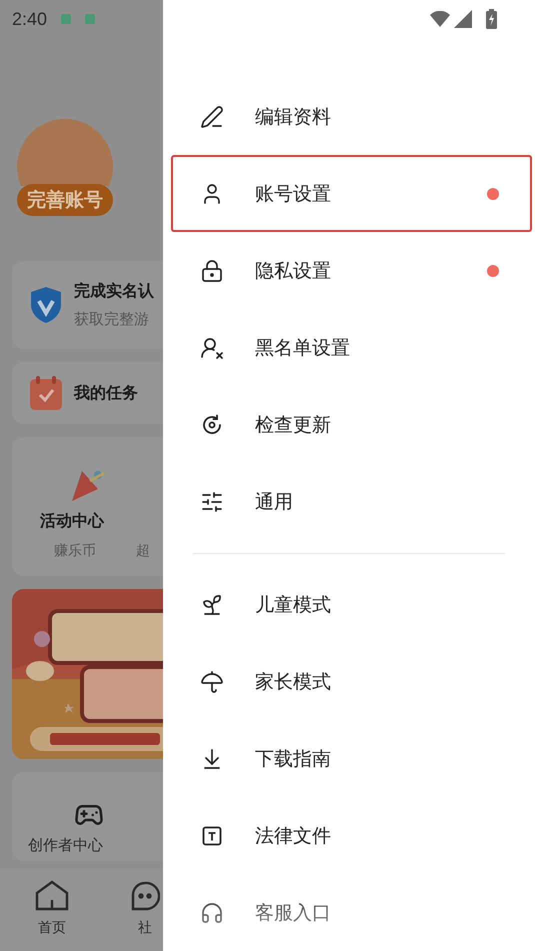 This screenshot has height=951, width=535. I want to click on chat-face-icon, so click(145, 896).